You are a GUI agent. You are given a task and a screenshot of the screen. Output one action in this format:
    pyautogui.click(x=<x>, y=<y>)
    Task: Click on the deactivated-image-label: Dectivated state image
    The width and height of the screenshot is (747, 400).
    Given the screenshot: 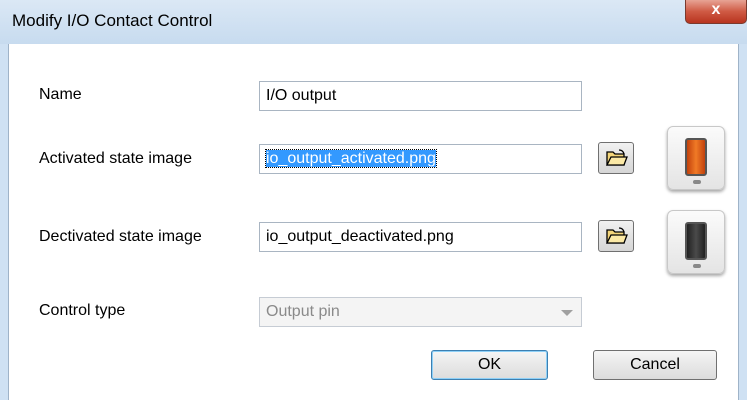 What is the action you would take?
    pyautogui.click(x=120, y=236)
    